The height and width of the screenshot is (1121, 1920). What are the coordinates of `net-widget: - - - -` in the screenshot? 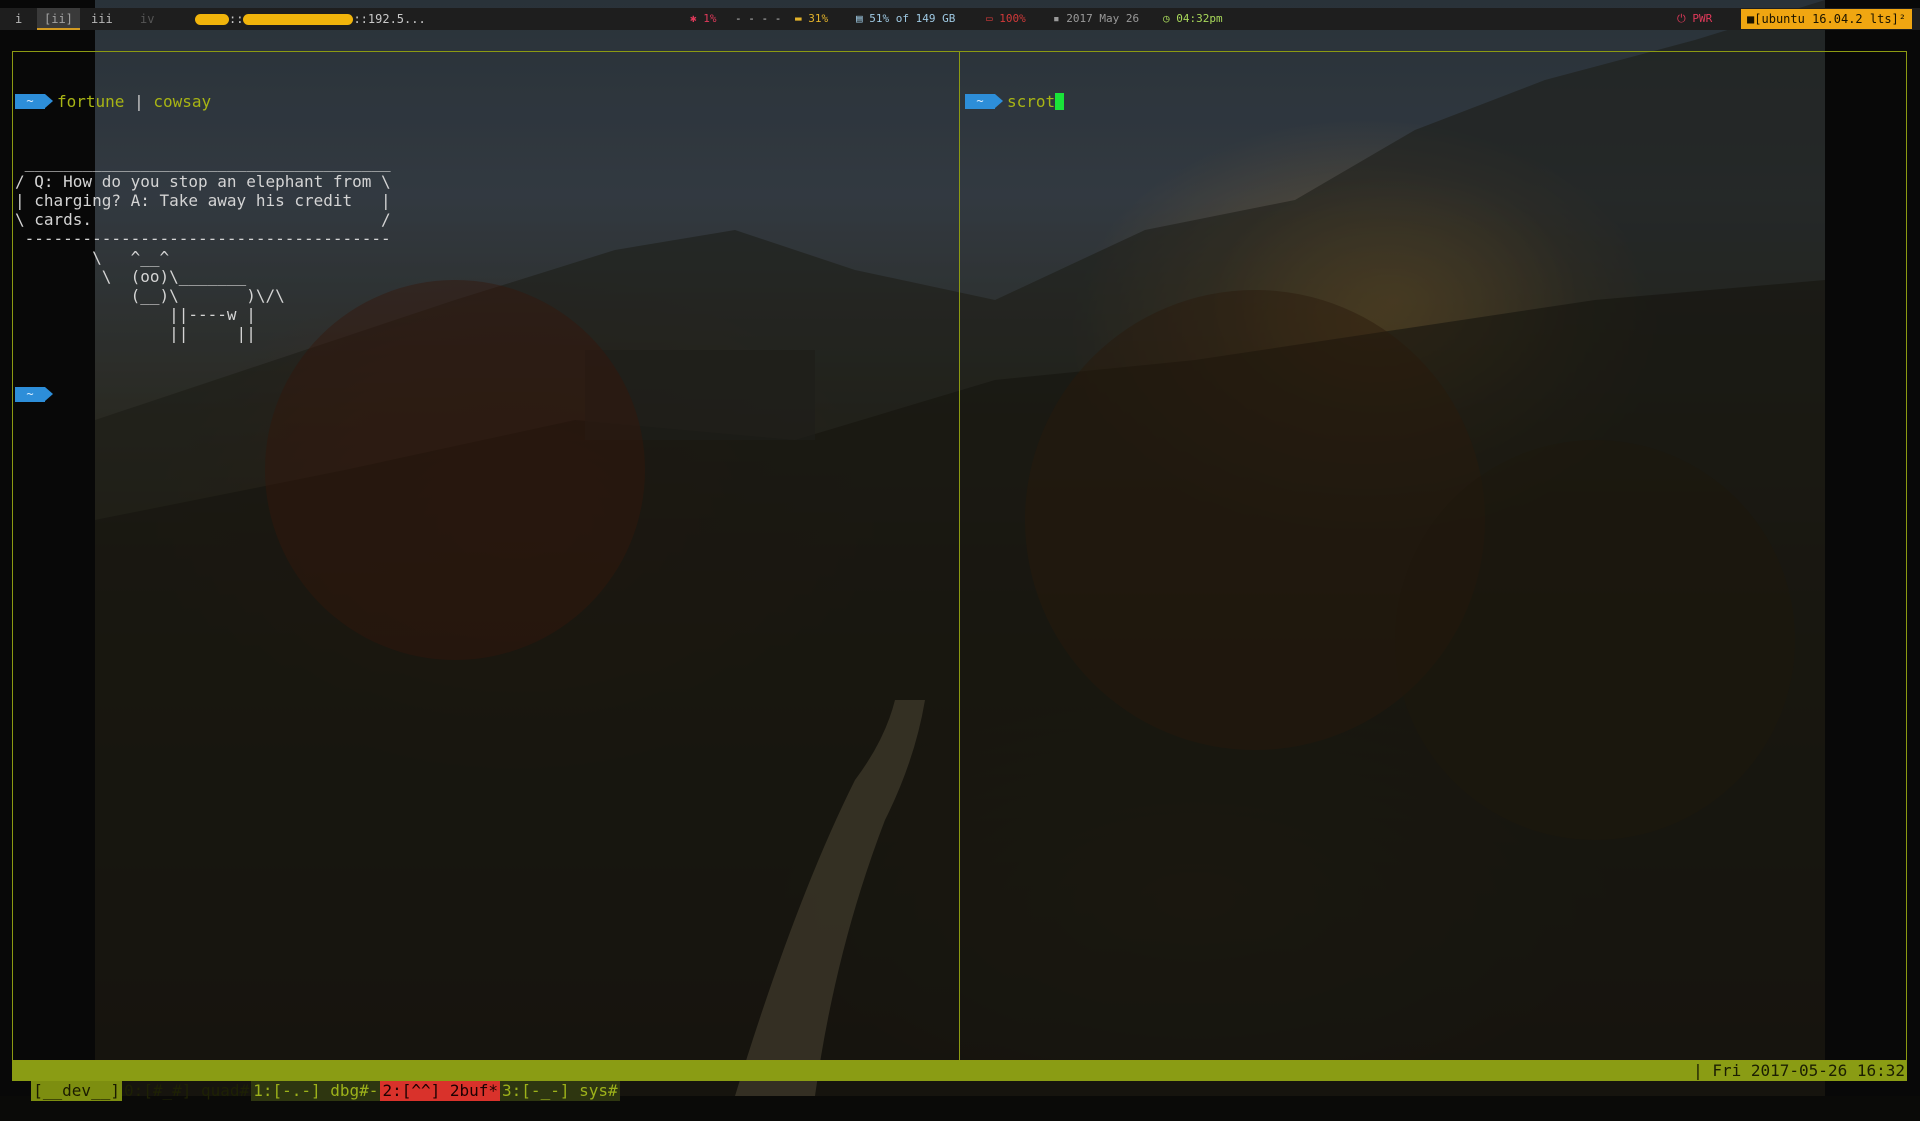 It's located at (758, 18).